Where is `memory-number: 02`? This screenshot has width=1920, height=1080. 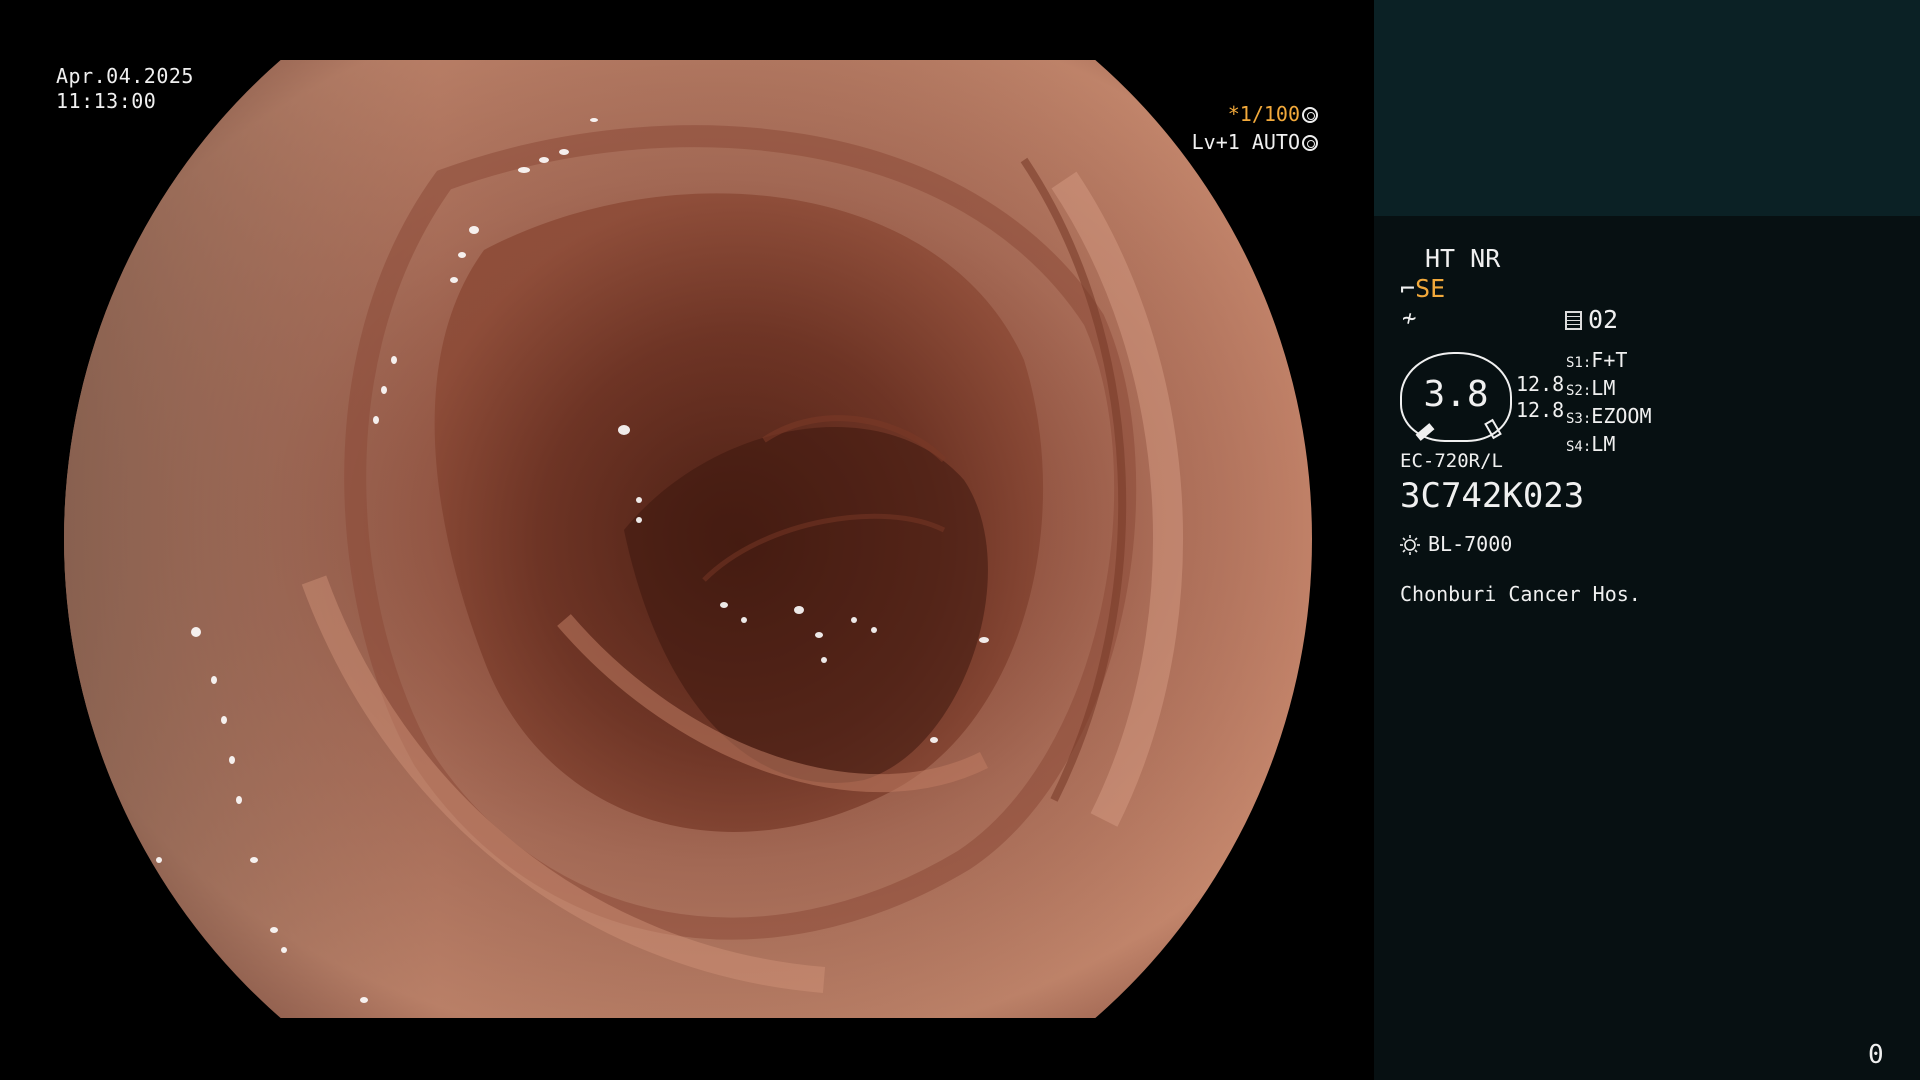 memory-number: 02 is located at coordinates (1603, 319).